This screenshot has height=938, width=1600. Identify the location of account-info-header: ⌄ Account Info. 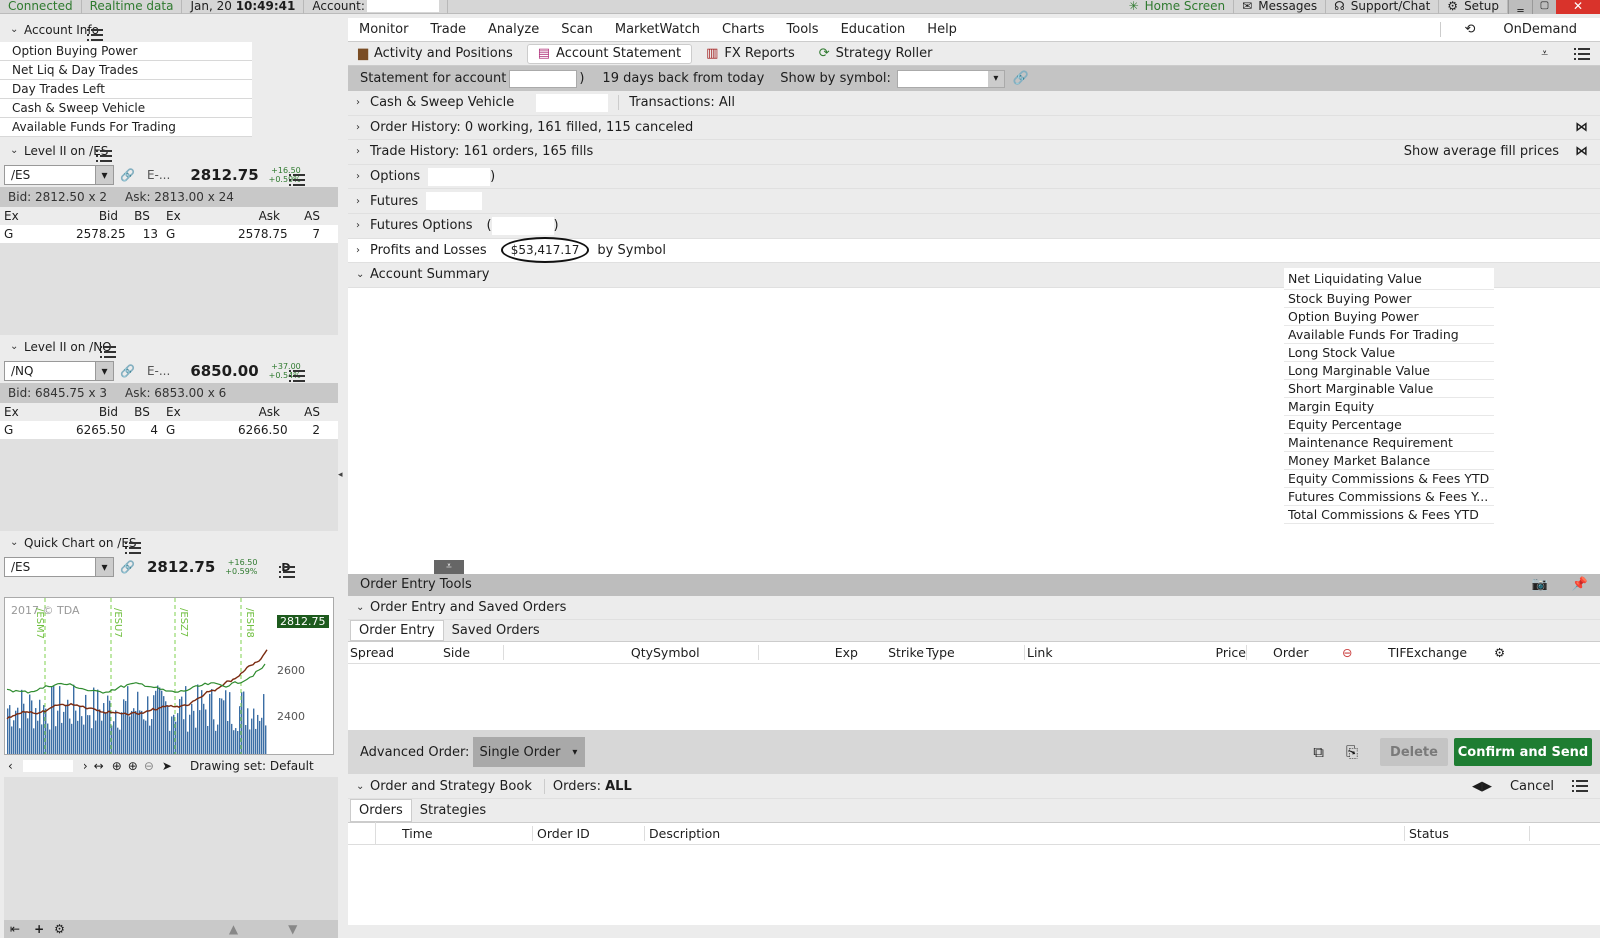
(169, 30).